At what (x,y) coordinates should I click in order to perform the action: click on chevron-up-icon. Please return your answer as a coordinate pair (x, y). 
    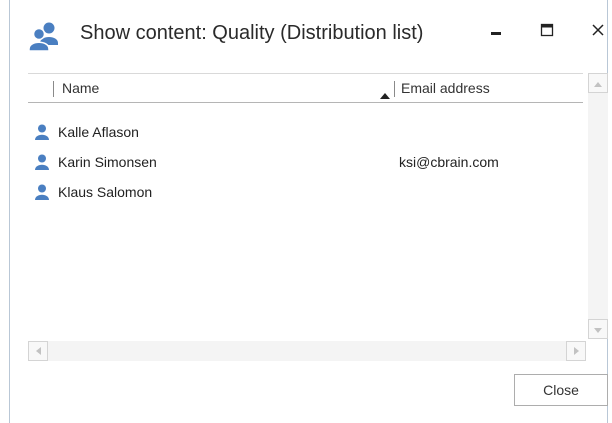
    Looking at the image, I should click on (598, 83).